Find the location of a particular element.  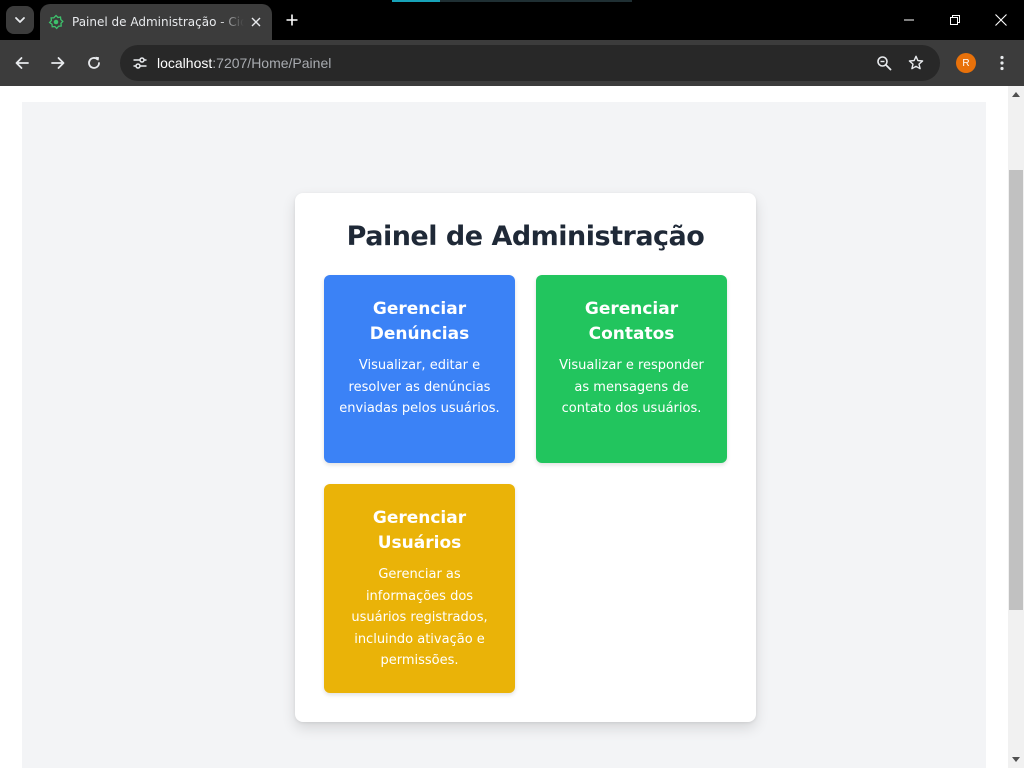

minimize-icon is located at coordinates (909, 20).